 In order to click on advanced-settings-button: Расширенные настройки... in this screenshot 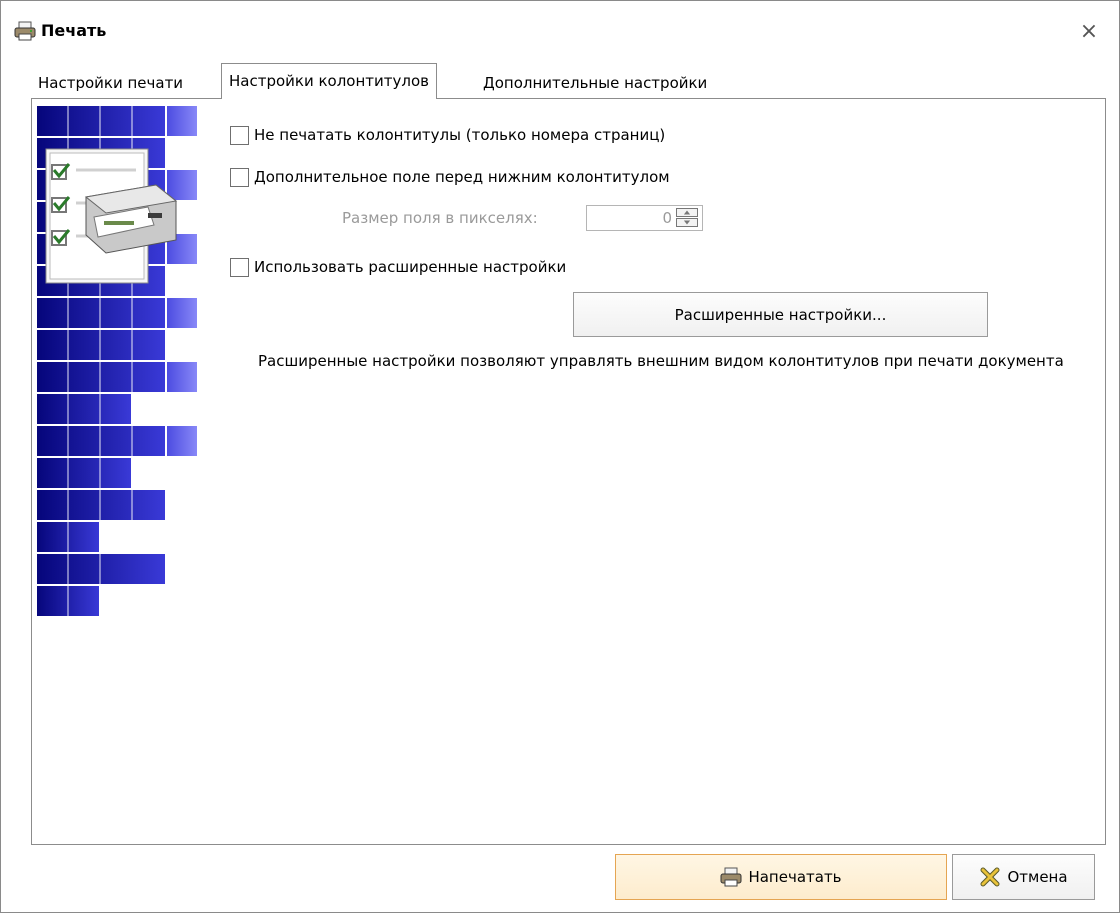, I will do `click(780, 314)`.